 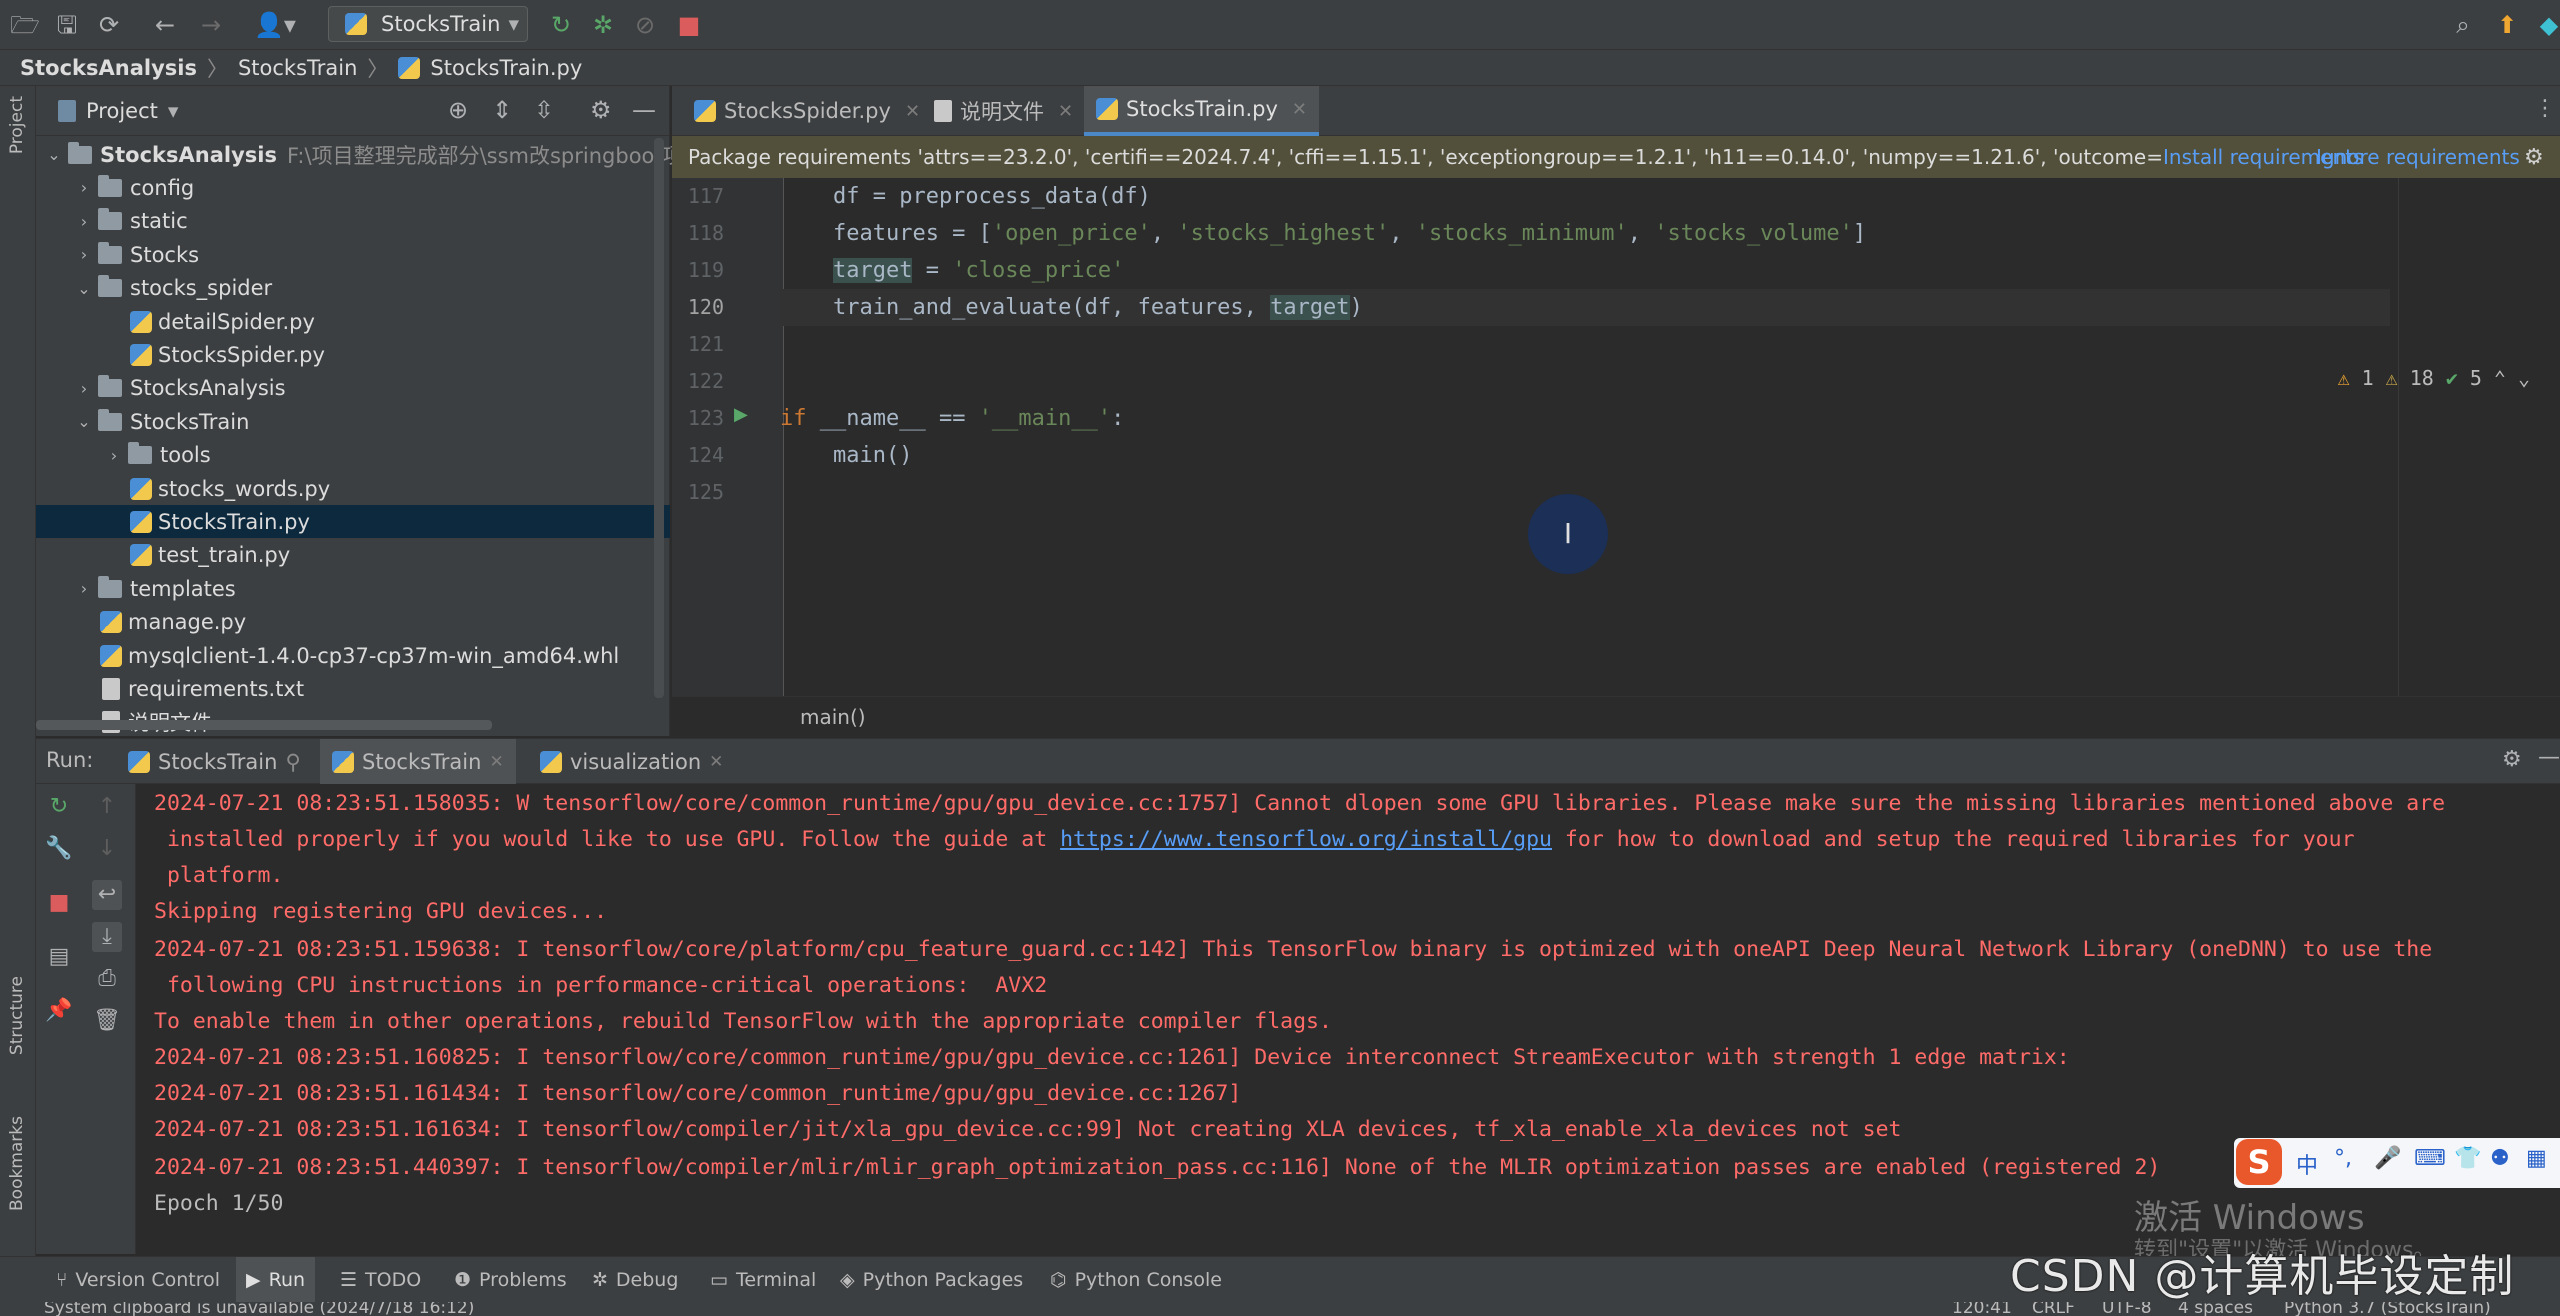 I want to click on tool-window-debug: ✲ Debug, so click(x=635, y=1280).